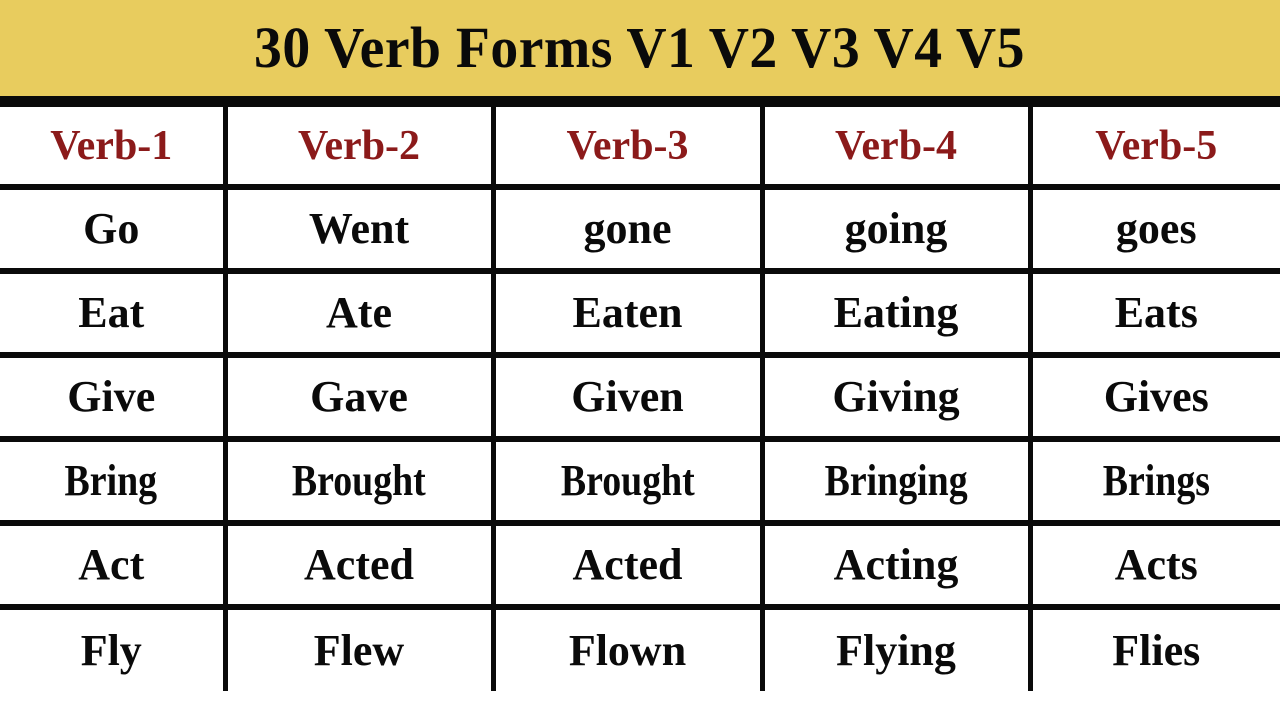 Image resolution: width=1280 pixels, height=720 pixels. I want to click on column-header-label: Verb-5, so click(1156, 145).